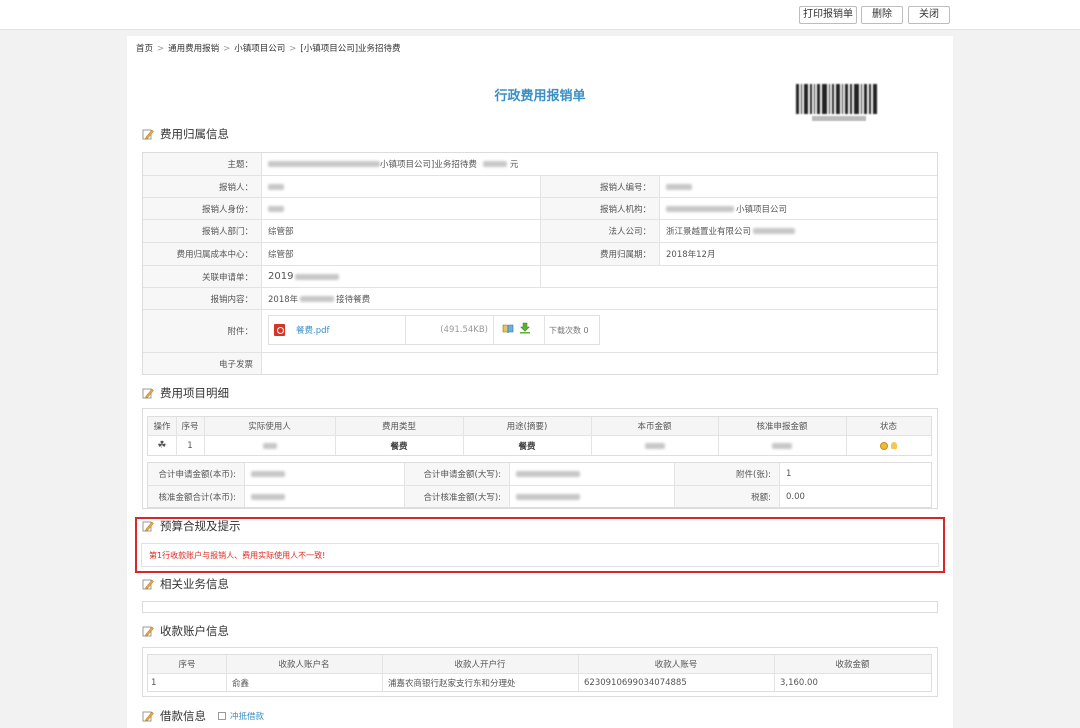  Describe the element at coordinates (279, 330) in the screenshot. I see `pdf-icon` at that location.